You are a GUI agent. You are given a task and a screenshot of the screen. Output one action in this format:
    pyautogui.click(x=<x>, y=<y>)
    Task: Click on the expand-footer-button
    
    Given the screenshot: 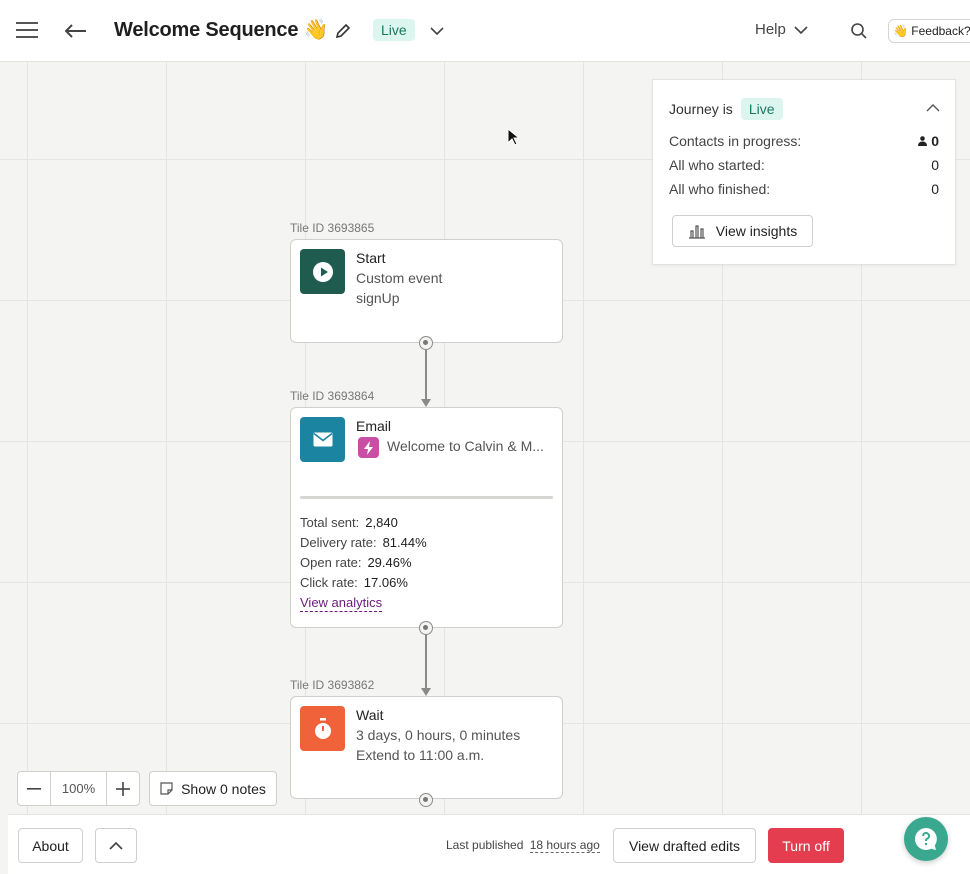 What is the action you would take?
    pyautogui.click(x=116, y=845)
    